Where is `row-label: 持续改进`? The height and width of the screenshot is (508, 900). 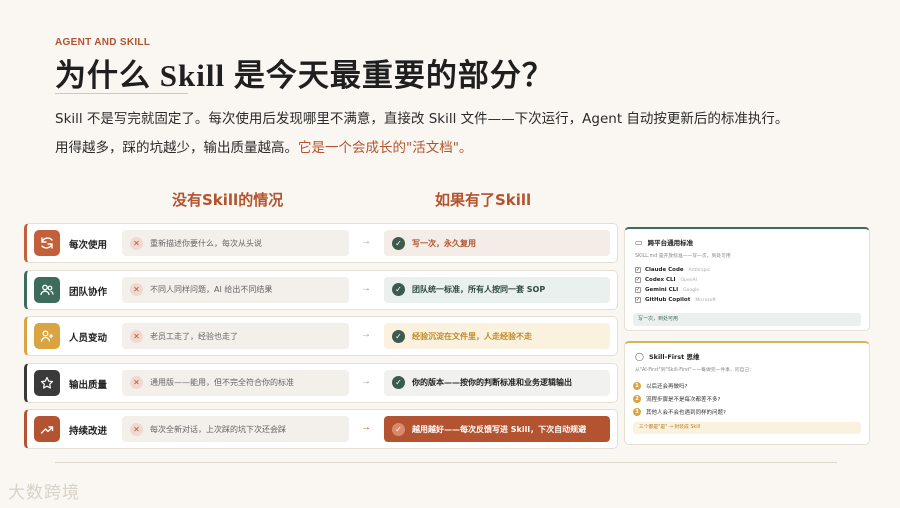
row-label: 持续改进 is located at coordinates (88, 431).